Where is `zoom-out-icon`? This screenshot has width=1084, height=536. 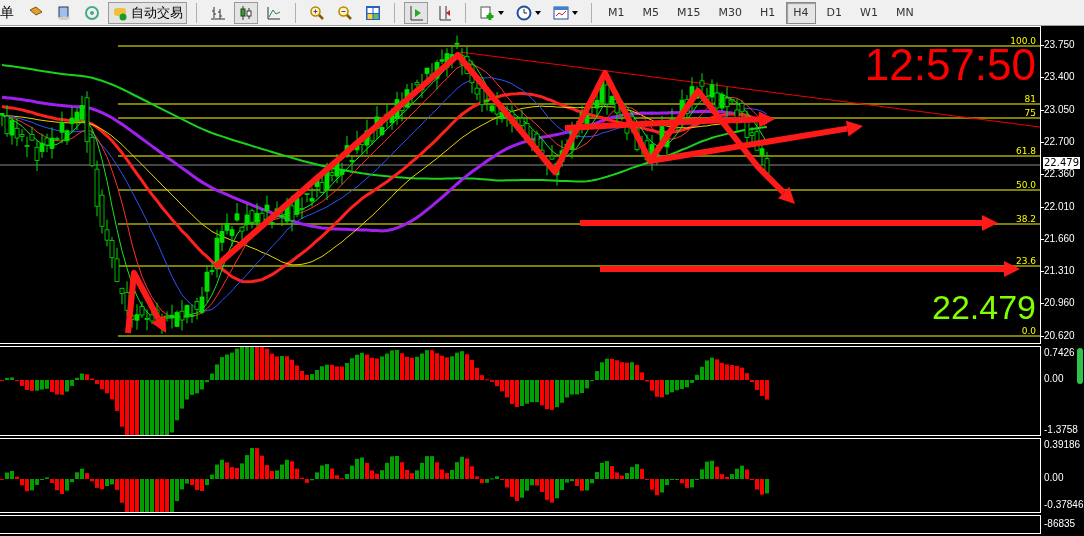
zoom-out-icon is located at coordinates (345, 12).